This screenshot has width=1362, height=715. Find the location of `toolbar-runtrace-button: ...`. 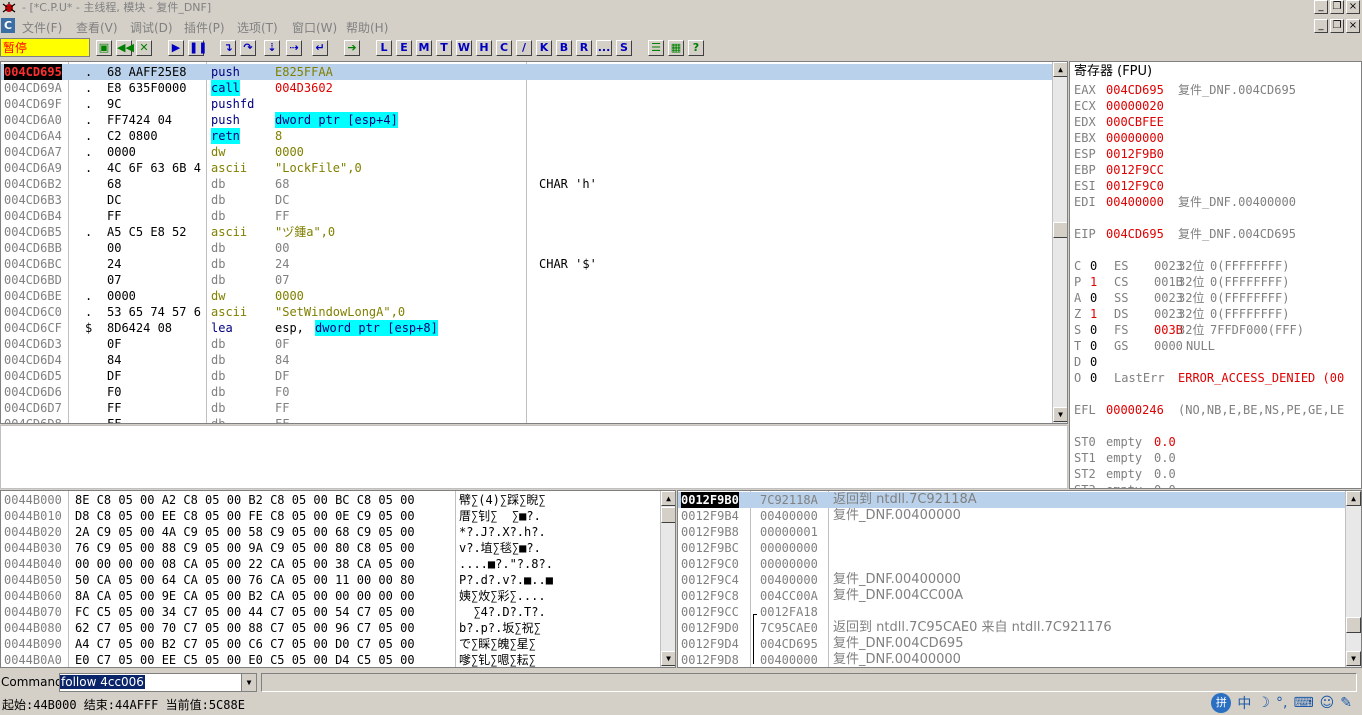

toolbar-runtrace-button: ... is located at coordinates (604, 48).